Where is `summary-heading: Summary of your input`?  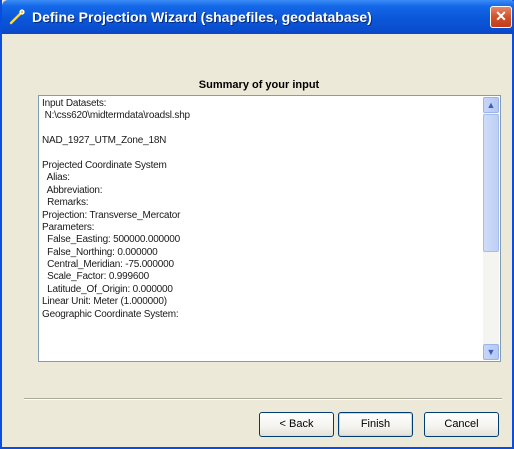
summary-heading: Summary of your input is located at coordinates (259, 85).